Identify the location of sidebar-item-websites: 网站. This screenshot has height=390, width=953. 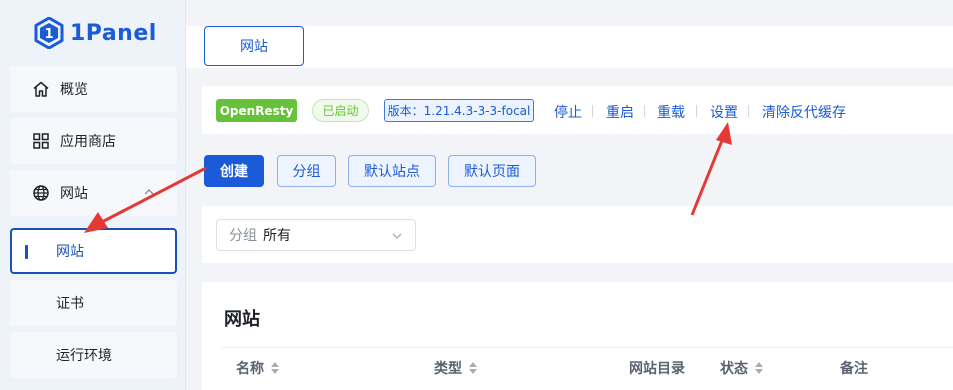
(93, 193).